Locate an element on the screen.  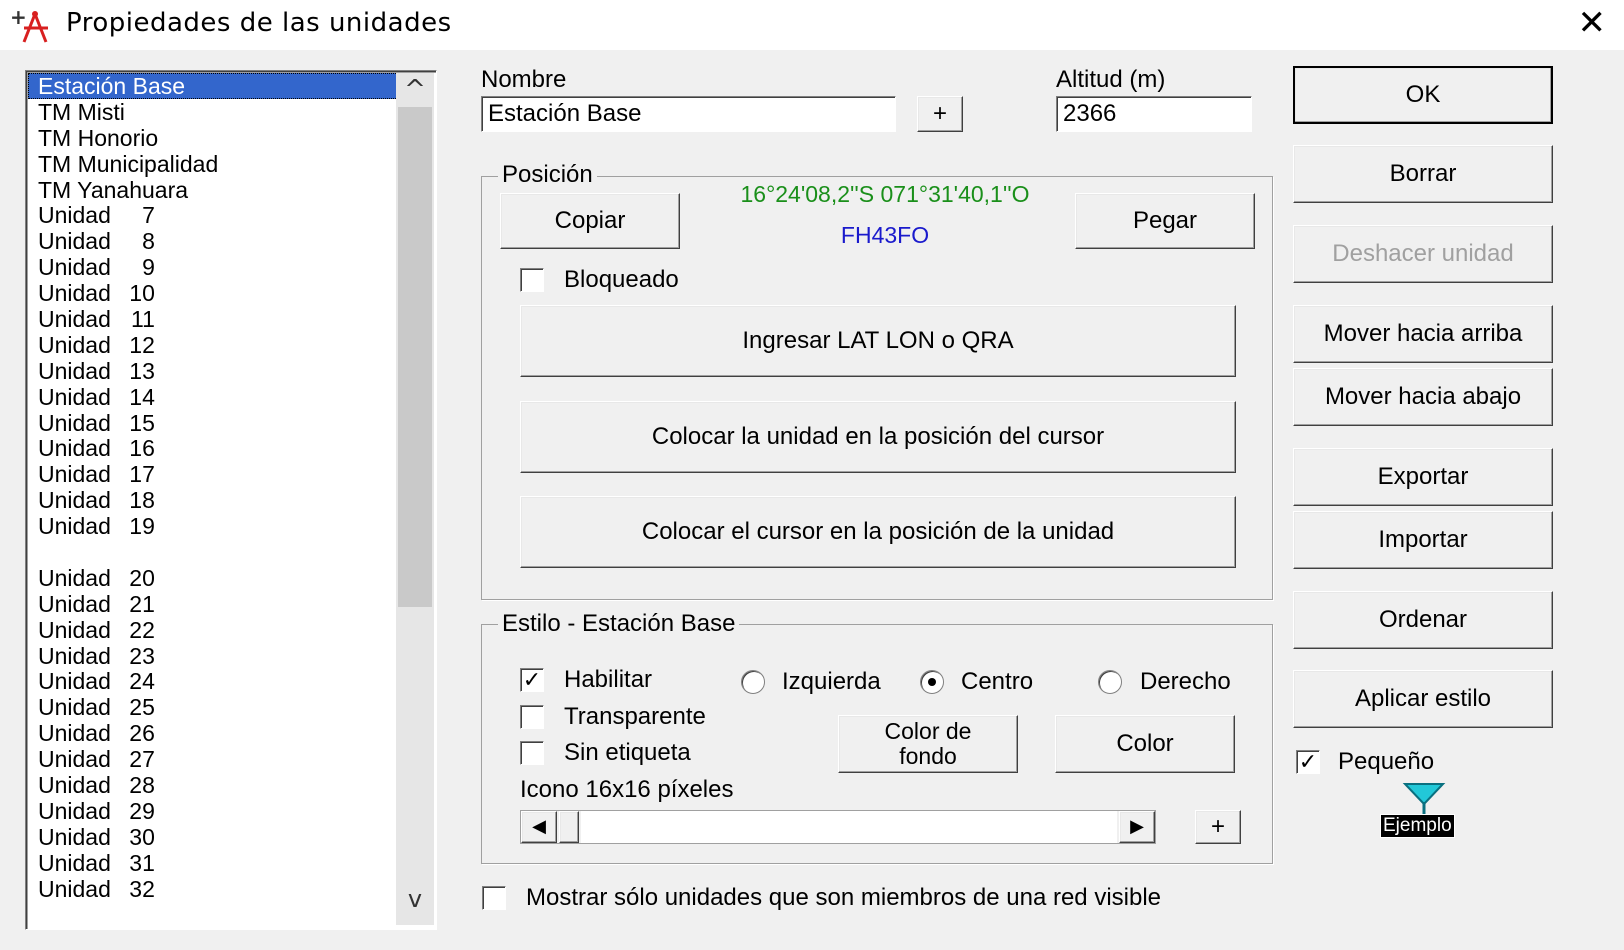
list-item: Unidad 14 is located at coordinates (223, 397).